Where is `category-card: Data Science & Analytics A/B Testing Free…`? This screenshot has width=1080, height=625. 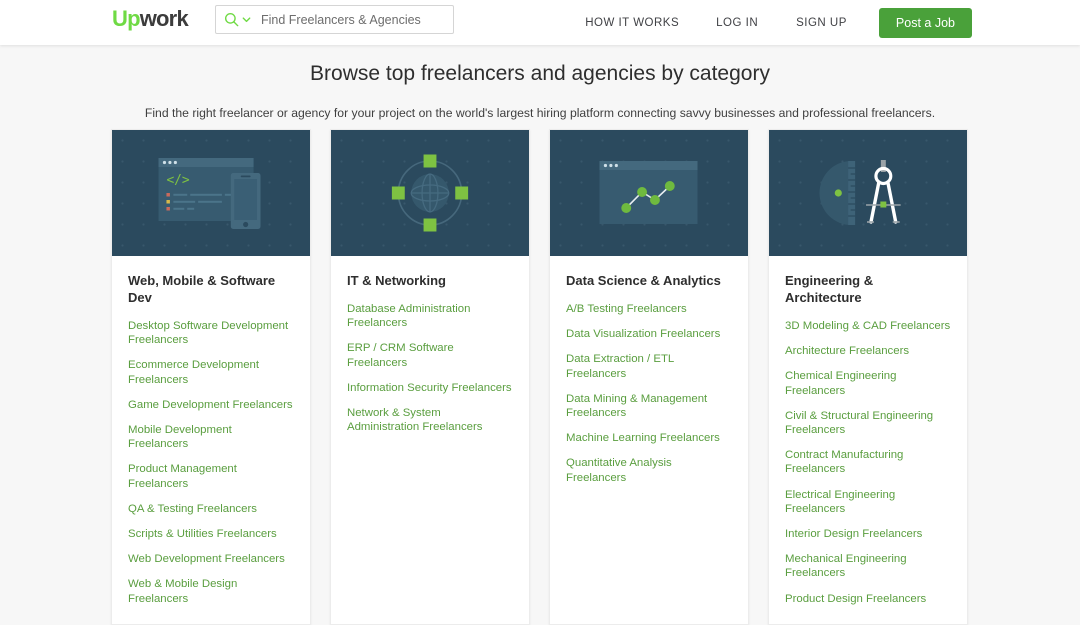
category-card: Data Science & Analytics A/B Testing Free… is located at coordinates (649, 377).